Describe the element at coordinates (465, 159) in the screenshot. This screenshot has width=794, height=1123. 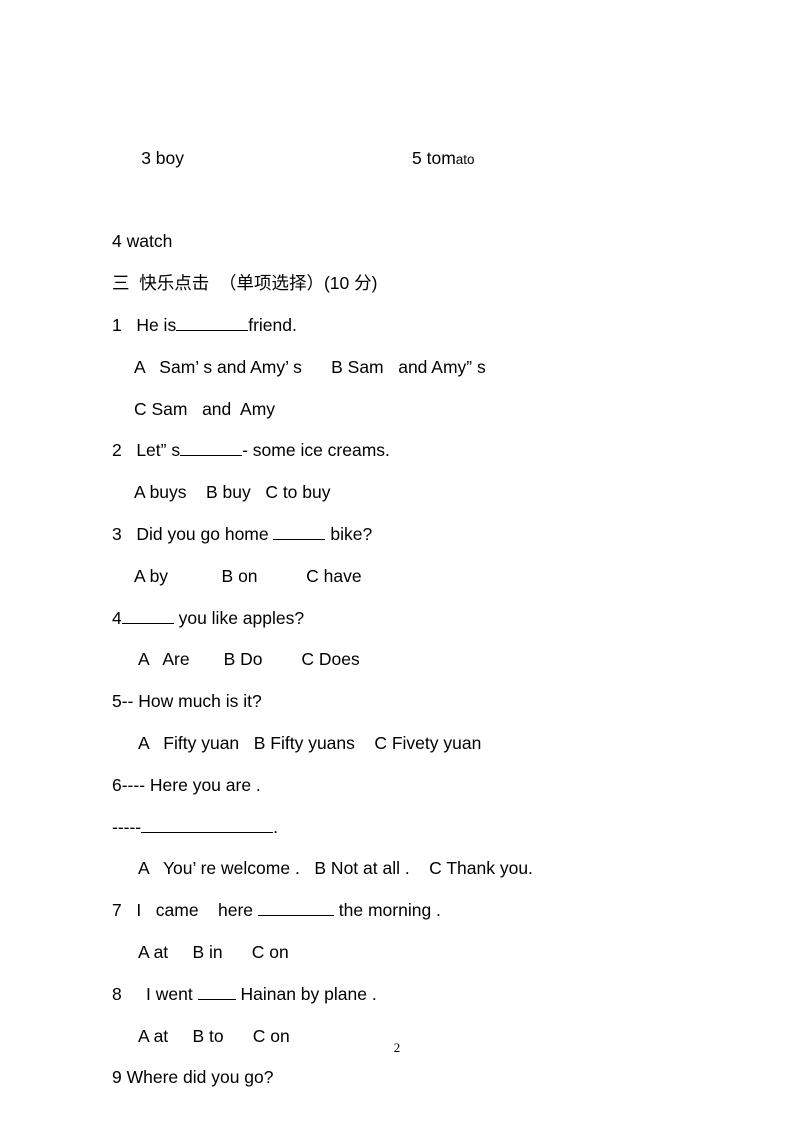
I see `vocab-item-5-suffix: ato` at that location.